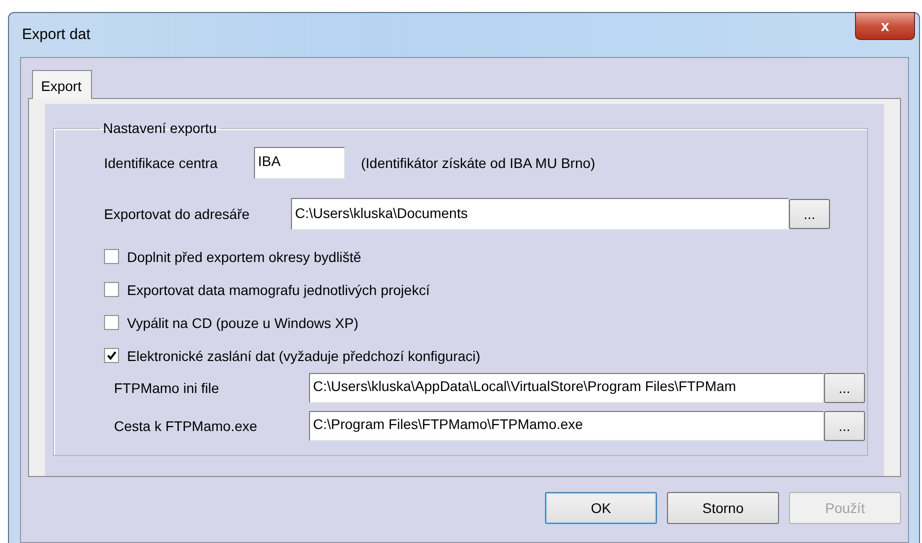 This screenshot has width=922, height=543. I want to click on field-label: Exportovat do adresáře, so click(177, 214).